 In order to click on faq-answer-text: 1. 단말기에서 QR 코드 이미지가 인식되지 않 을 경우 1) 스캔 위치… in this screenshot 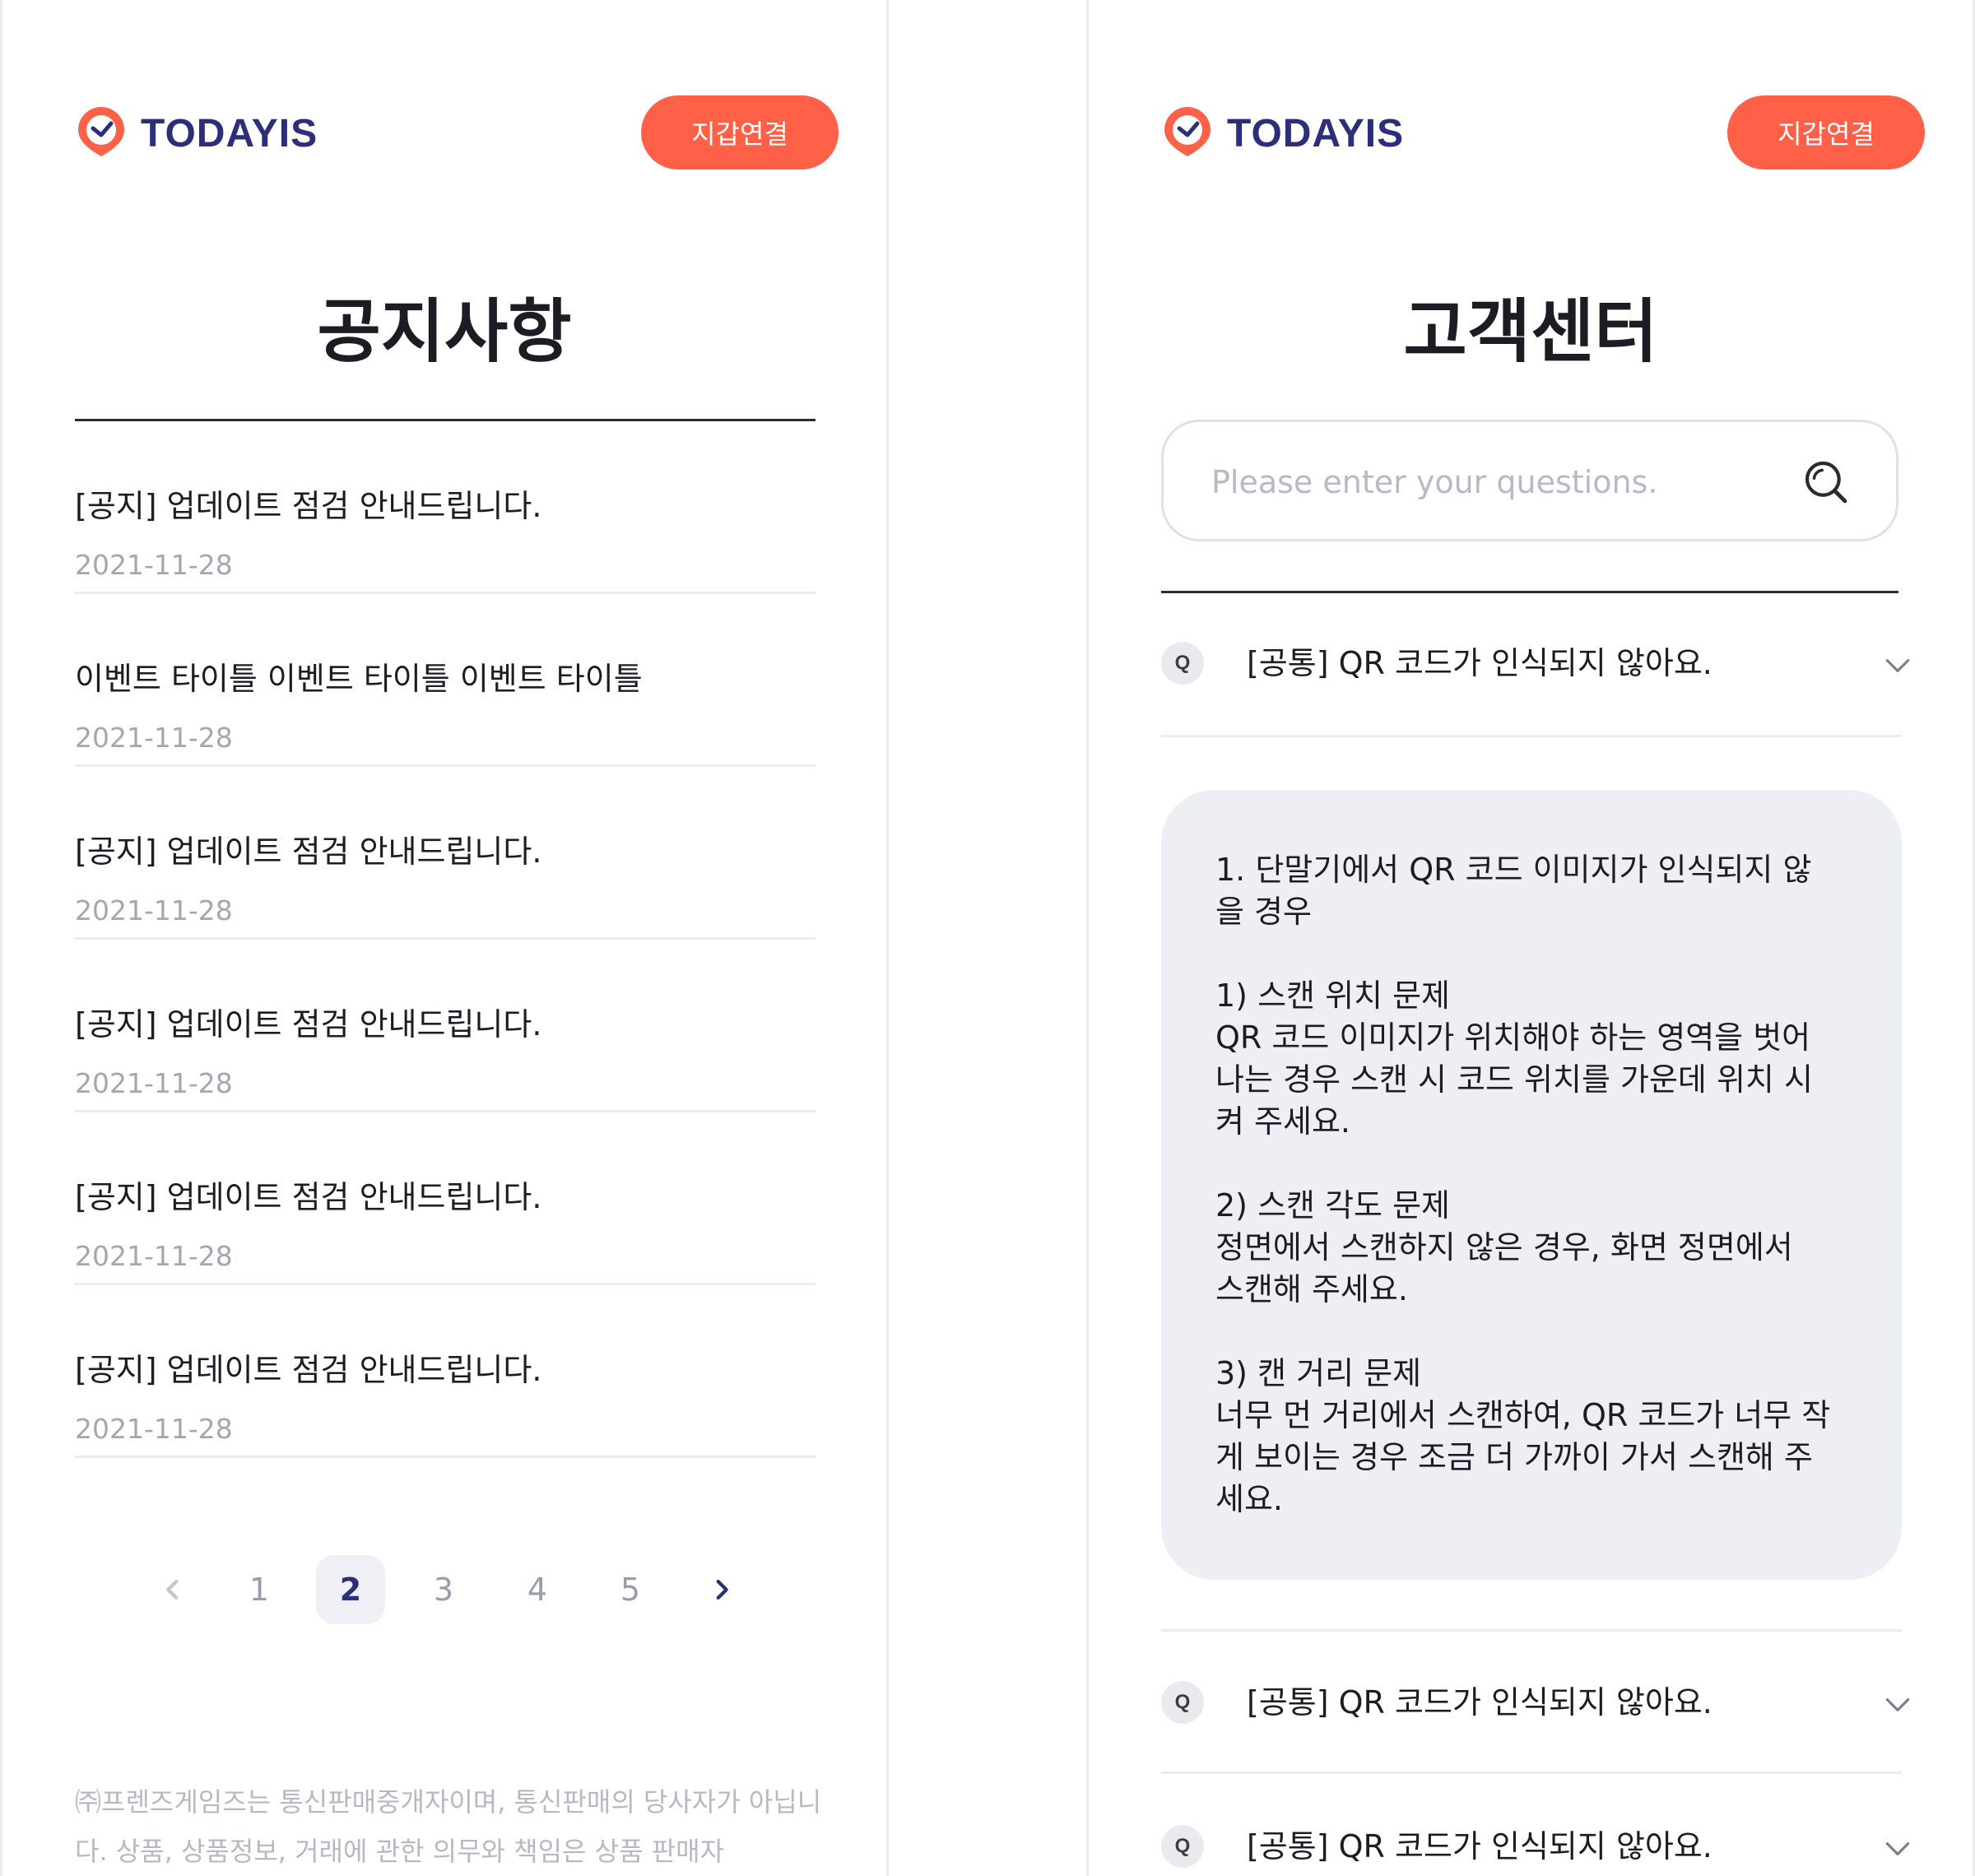, I will do `click(1523, 1184)`.